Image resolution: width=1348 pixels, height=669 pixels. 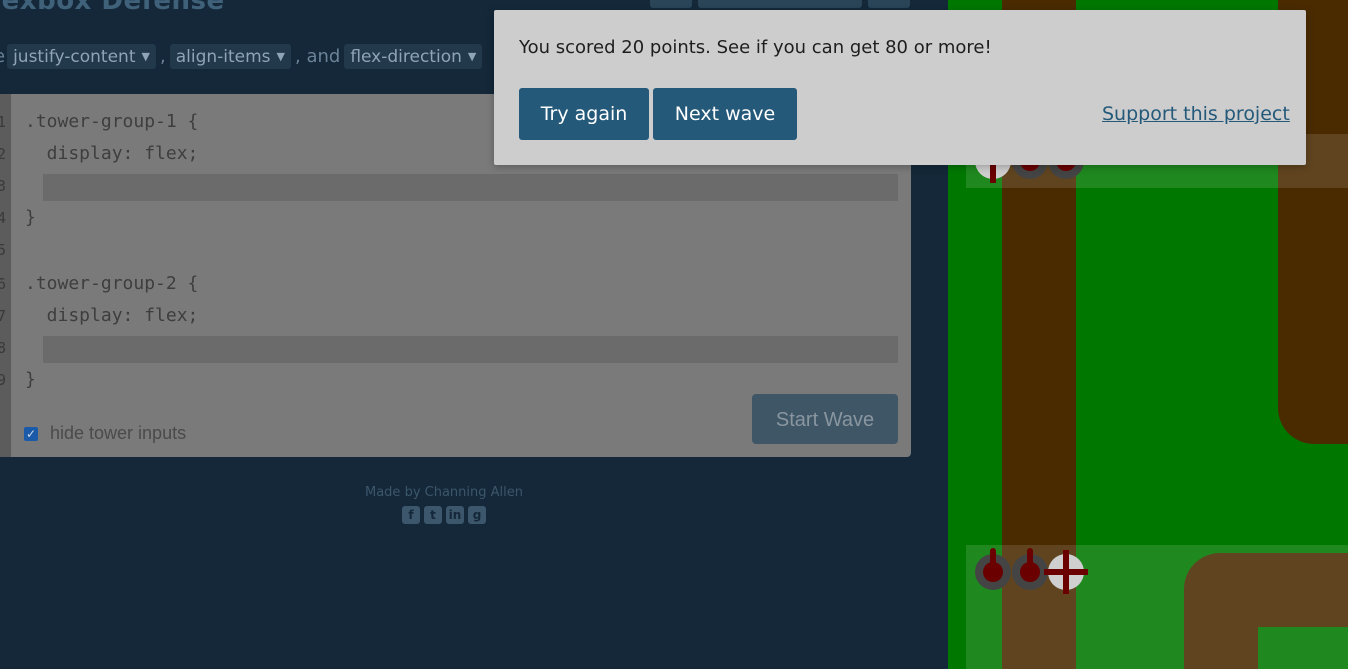 What do you see at coordinates (112, 283) in the screenshot?
I see `code-line: .tower-group-2 {` at bounding box center [112, 283].